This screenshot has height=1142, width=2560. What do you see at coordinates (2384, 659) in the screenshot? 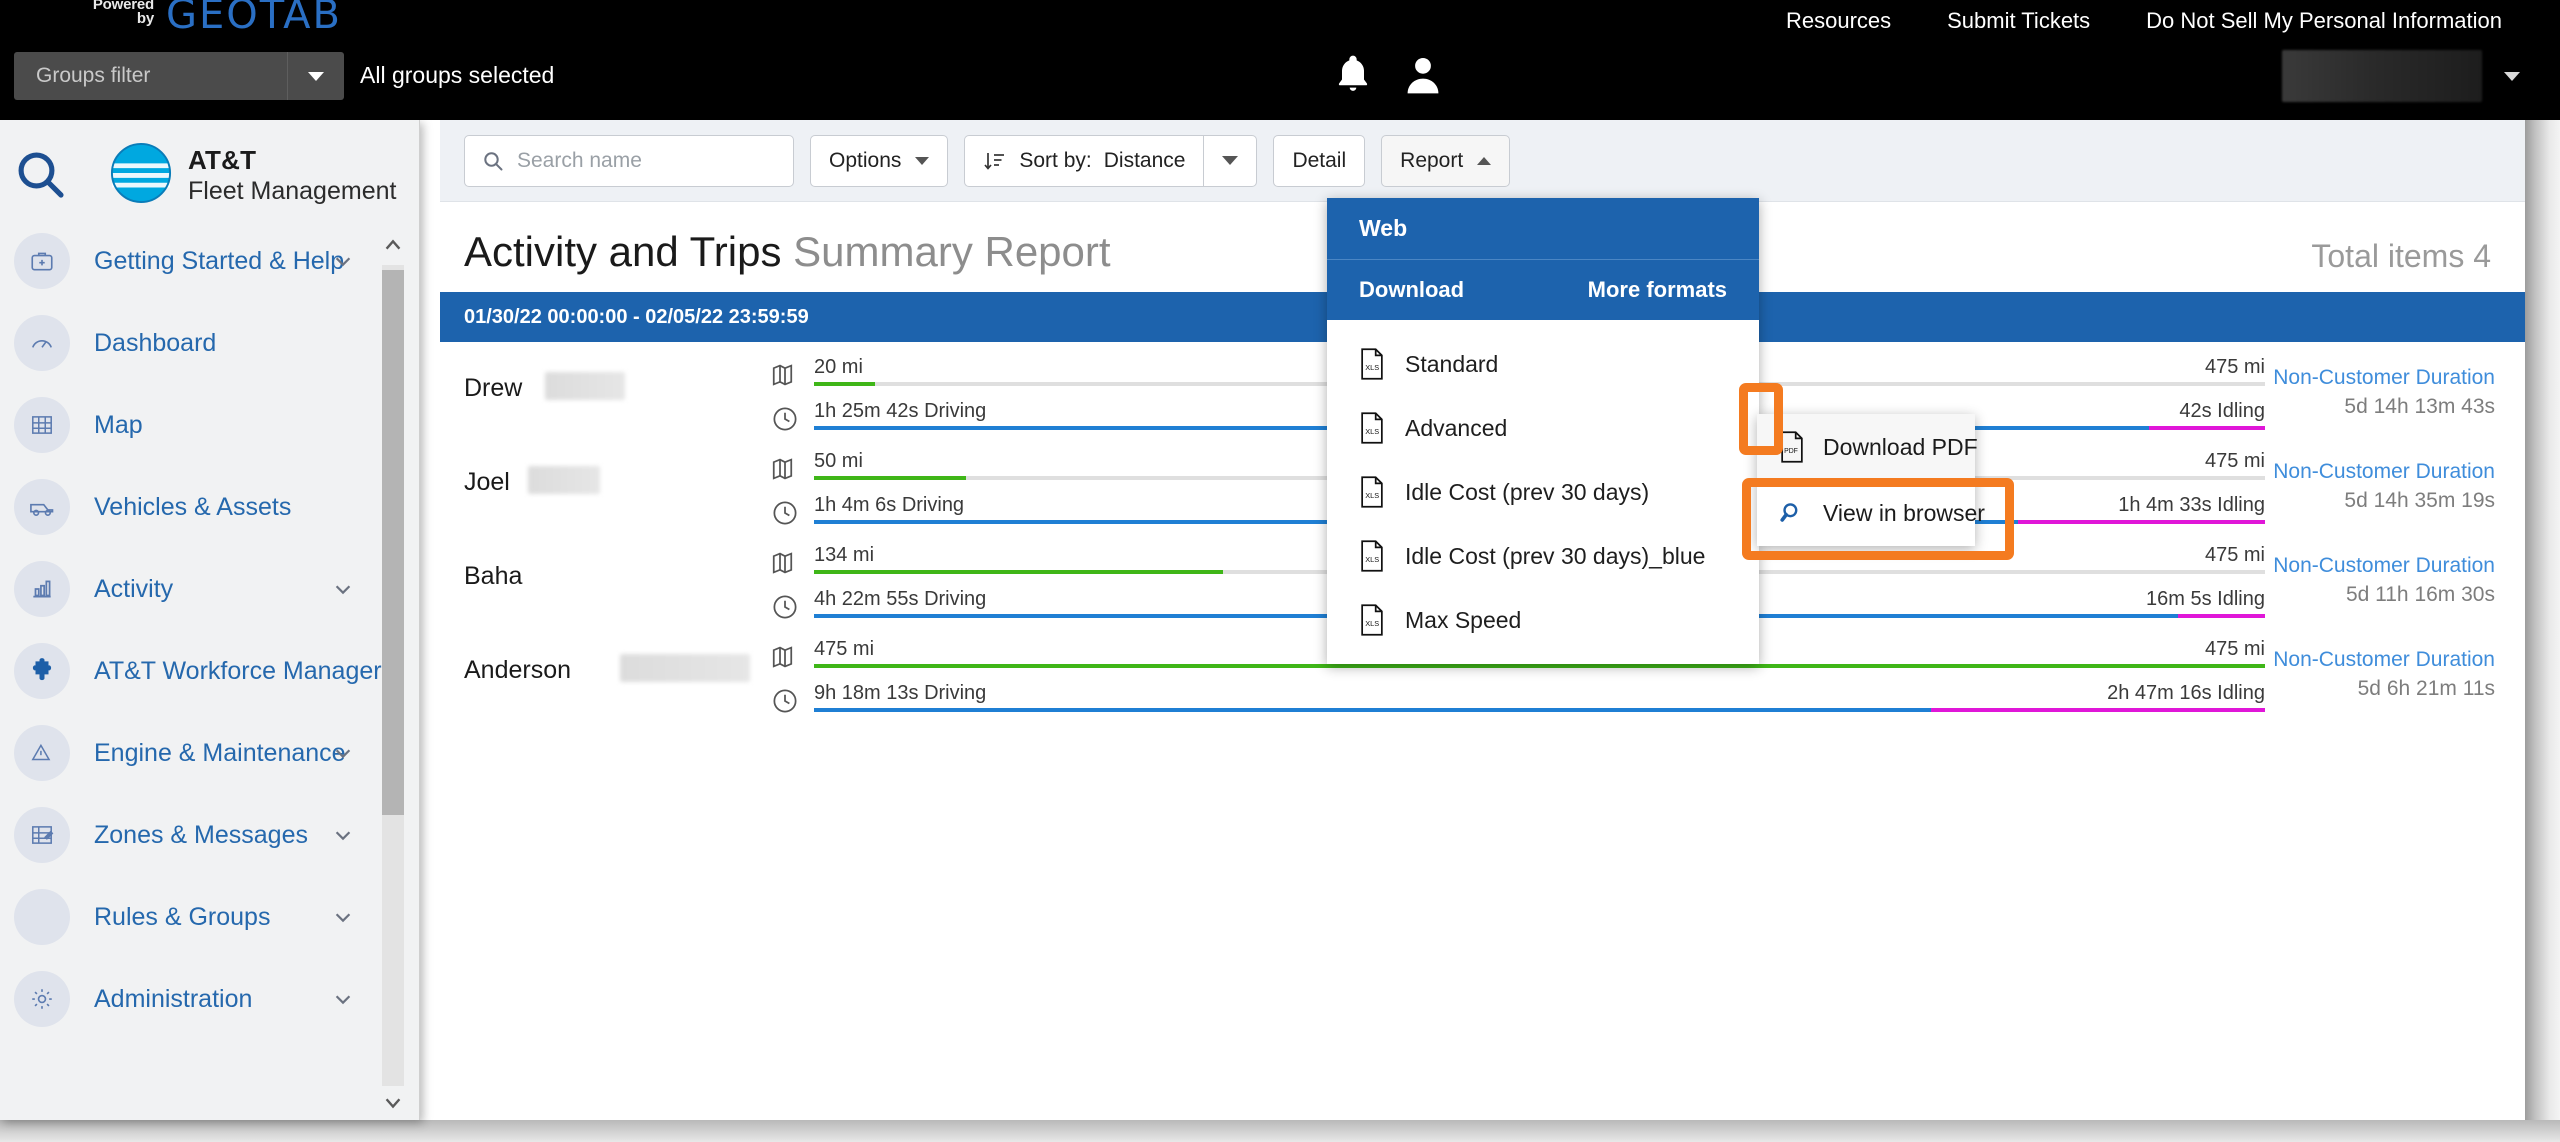
I see `non-customer-duration-label: Non-Customer Duration` at bounding box center [2384, 659].